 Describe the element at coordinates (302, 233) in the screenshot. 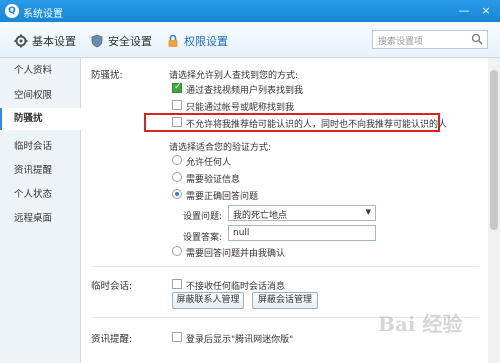

I see `answer-input: null` at that location.